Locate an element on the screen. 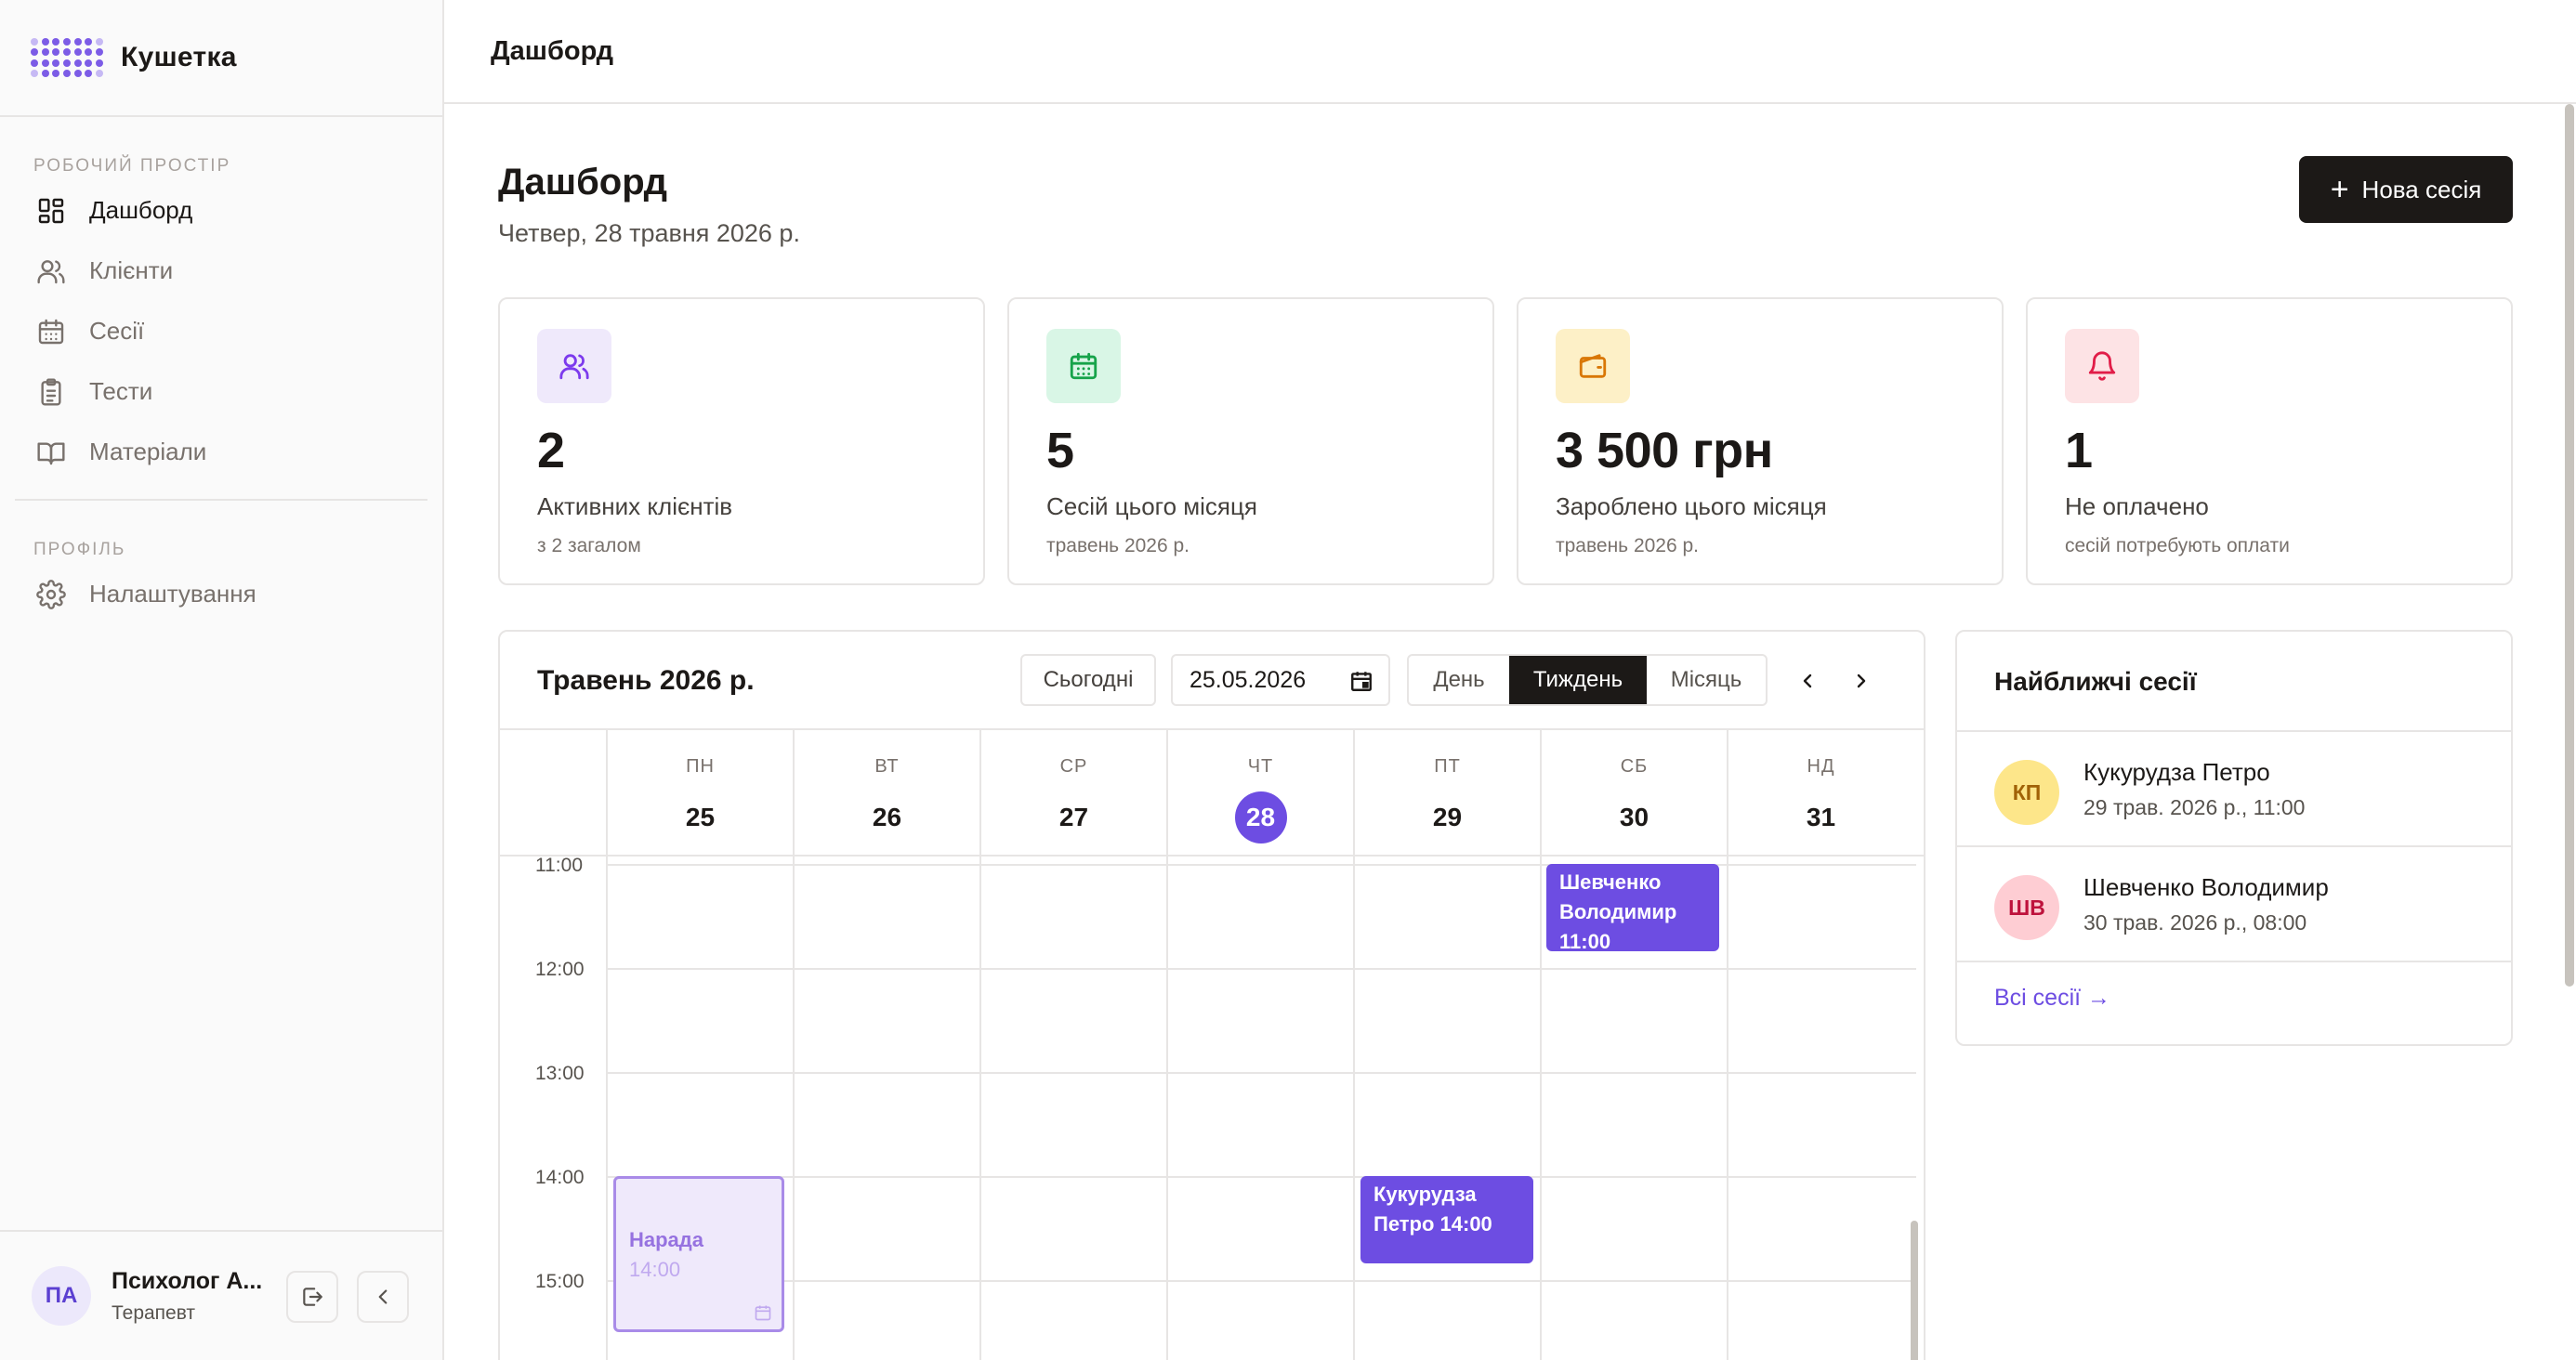 This screenshot has width=2576, height=1360. event-title: Шевченко is located at coordinates (1610, 882).